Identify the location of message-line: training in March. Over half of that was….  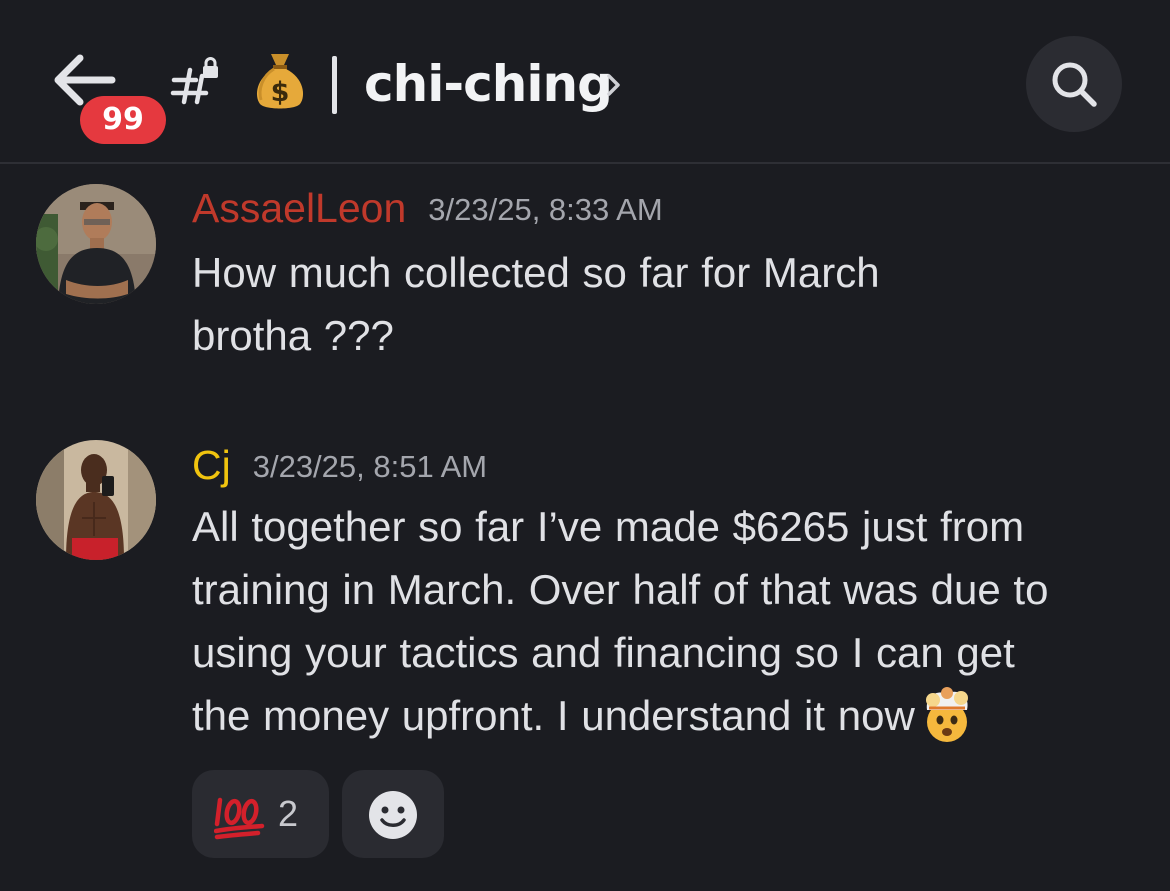
(620, 589).